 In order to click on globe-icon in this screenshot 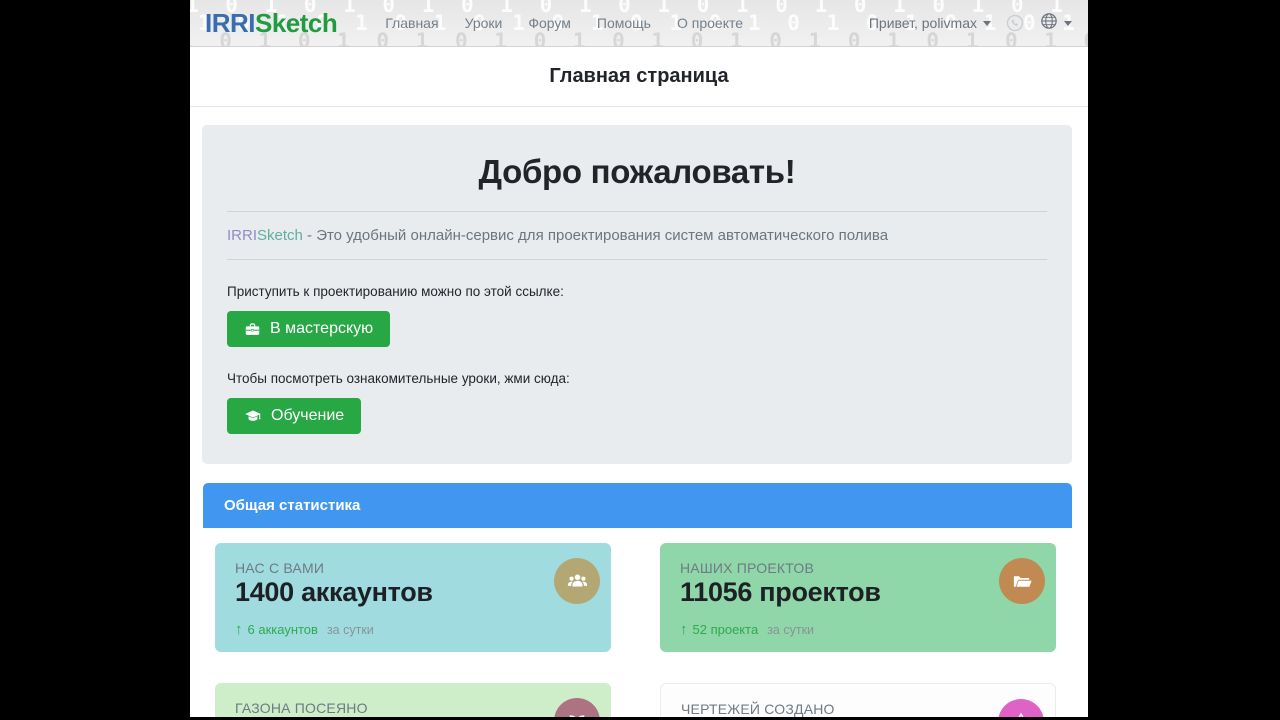, I will do `click(1049, 23)`.